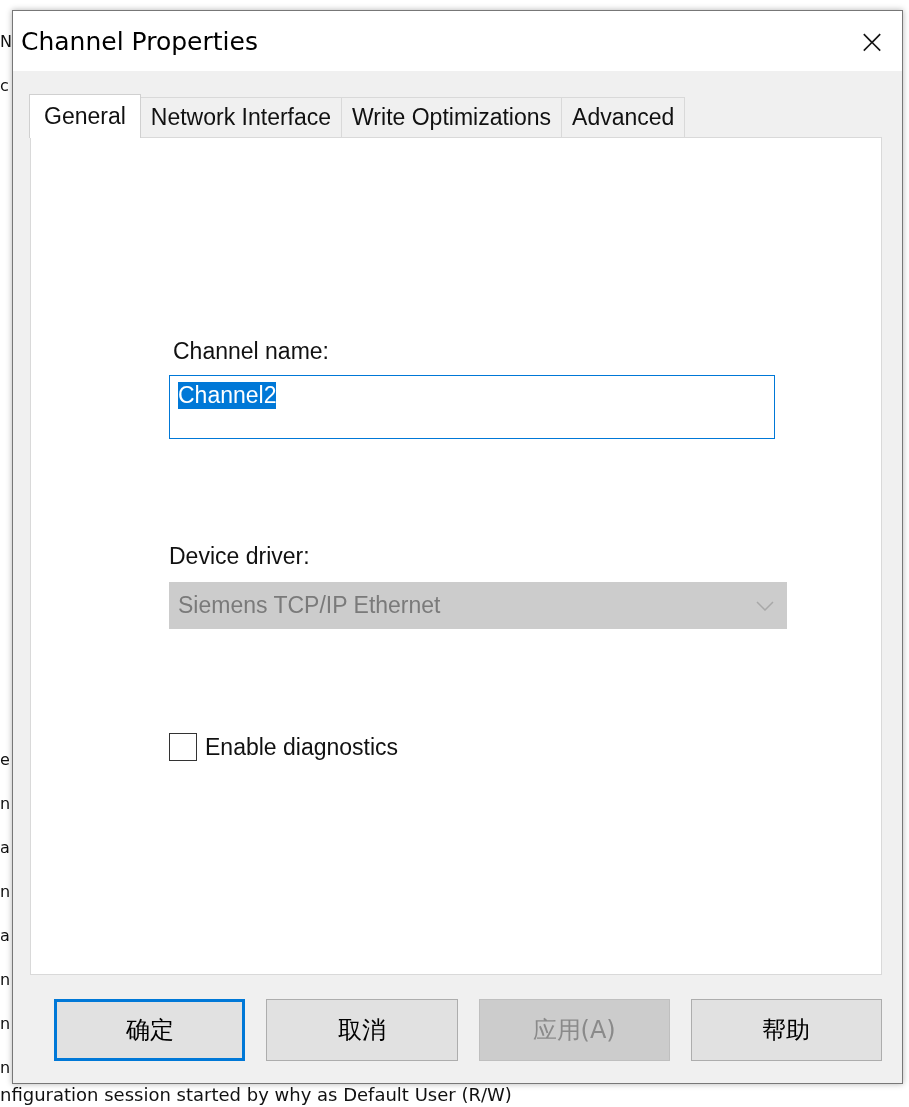 The image size is (909, 1107). Describe the element at coordinates (256, 1095) in the screenshot. I see `log-line: nfiguration session started by why as Default User (R/W)` at that location.